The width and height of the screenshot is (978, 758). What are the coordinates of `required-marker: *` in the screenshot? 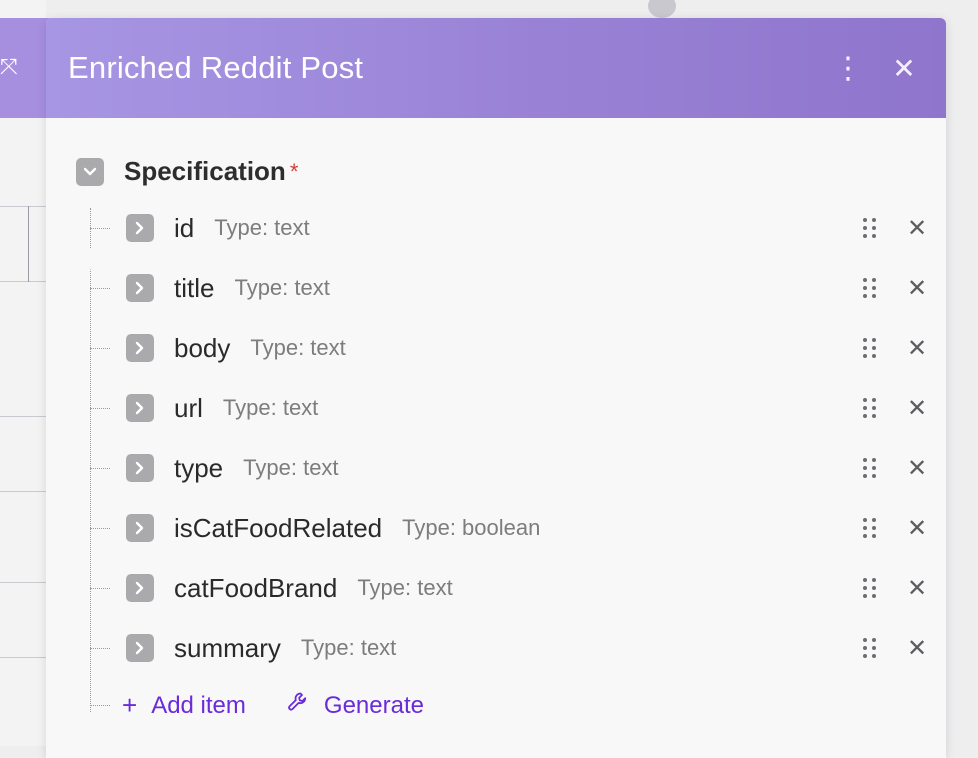 It's located at (294, 171).